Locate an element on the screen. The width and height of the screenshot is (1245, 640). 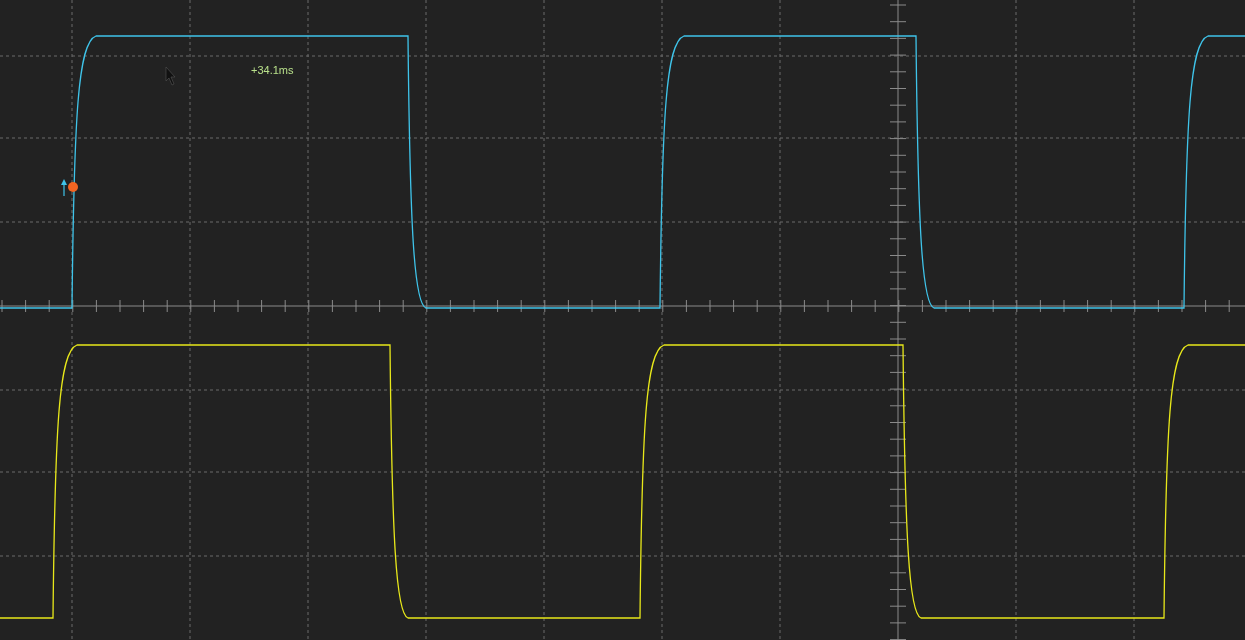
arrow-icon is located at coordinates (64, 188).